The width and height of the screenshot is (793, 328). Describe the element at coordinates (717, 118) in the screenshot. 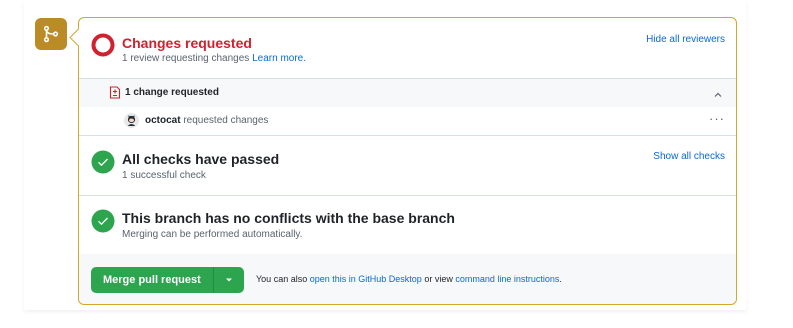

I see `more-options-icon: ···` at that location.